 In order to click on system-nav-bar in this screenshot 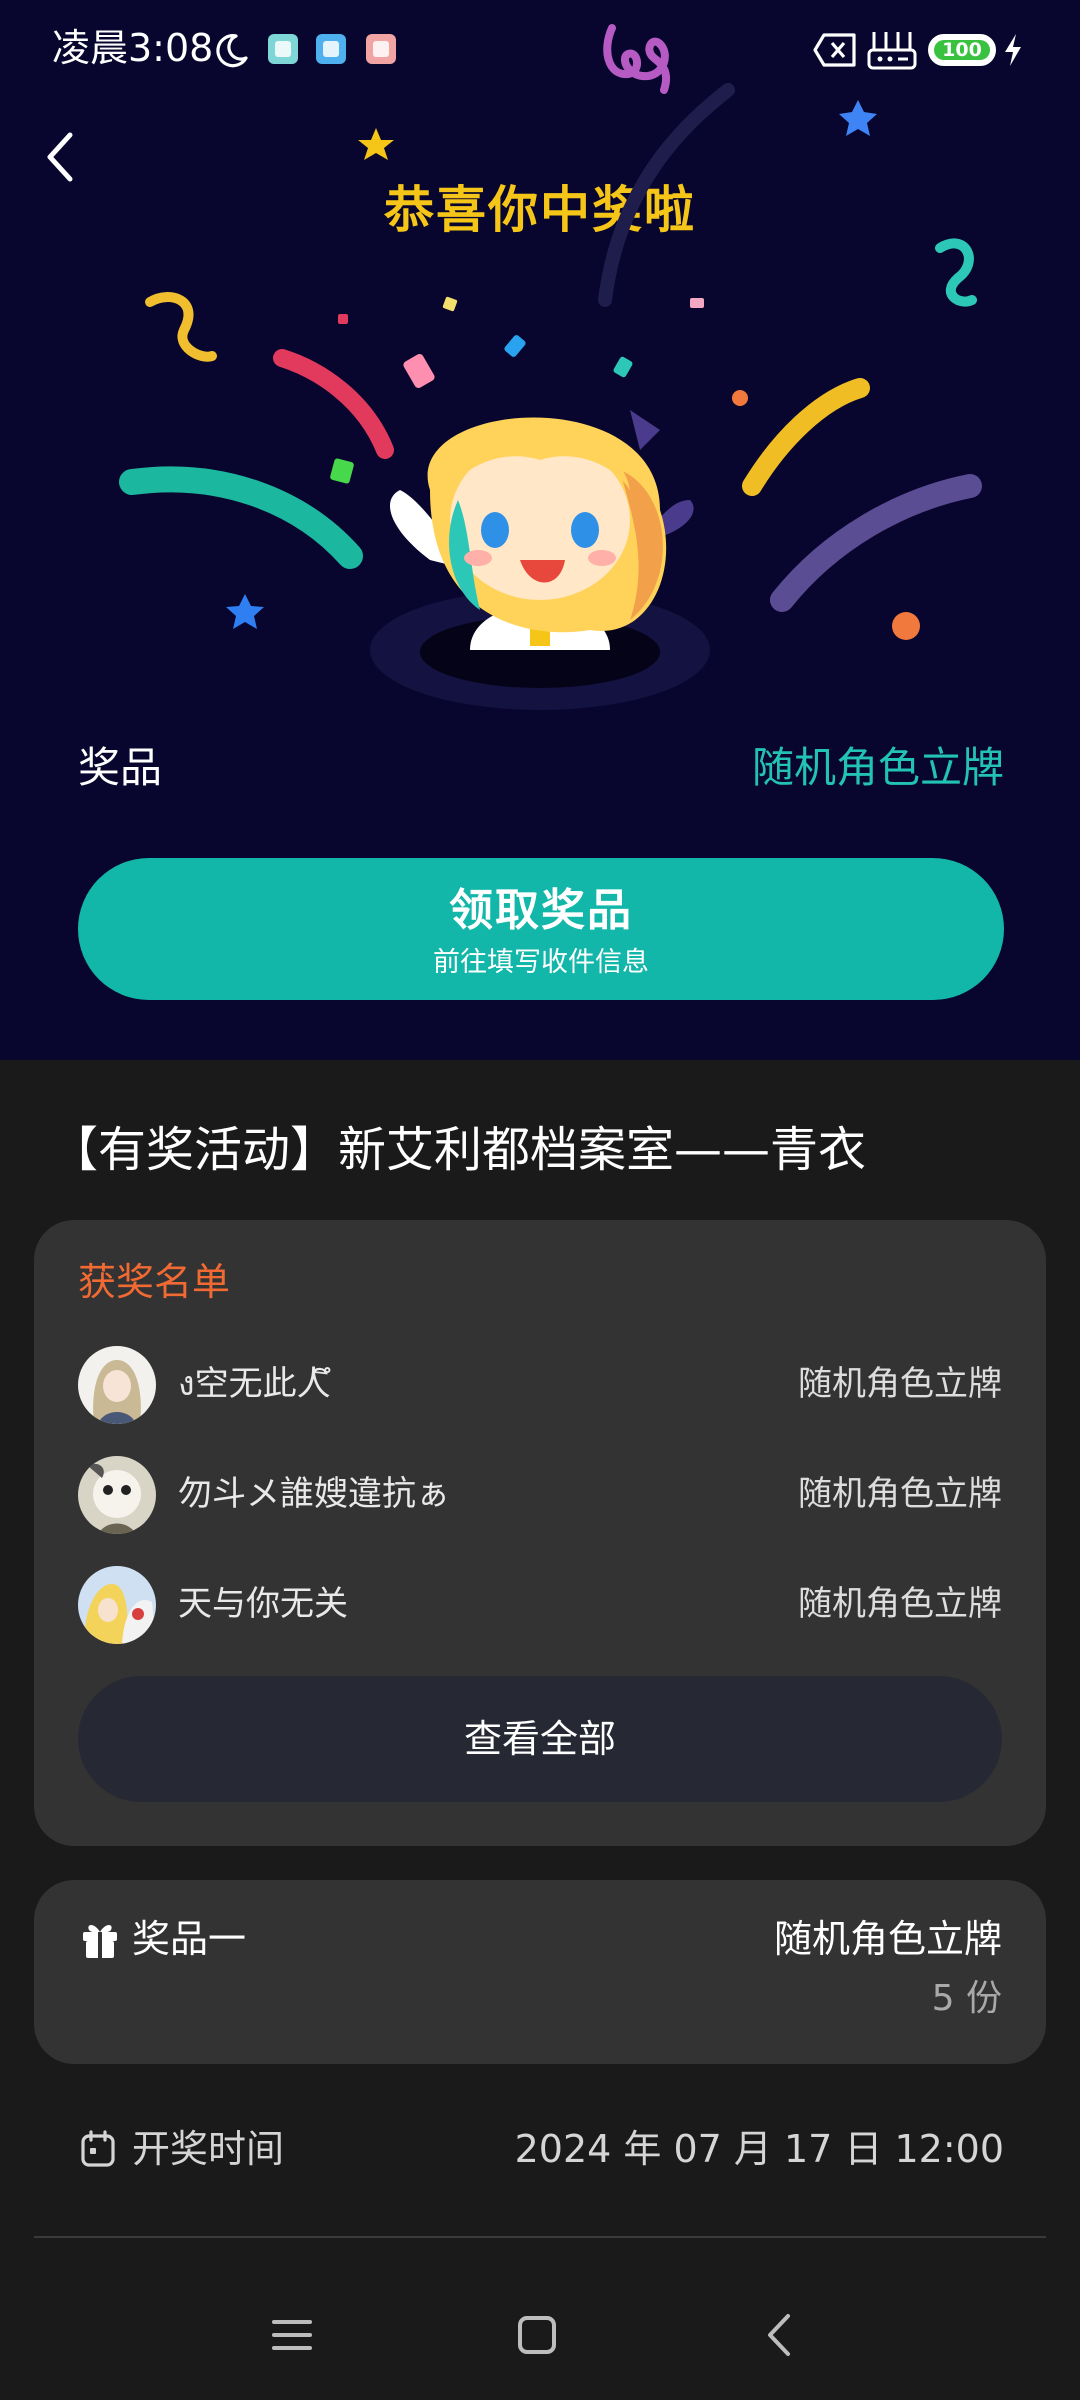, I will do `click(540, 2335)`.